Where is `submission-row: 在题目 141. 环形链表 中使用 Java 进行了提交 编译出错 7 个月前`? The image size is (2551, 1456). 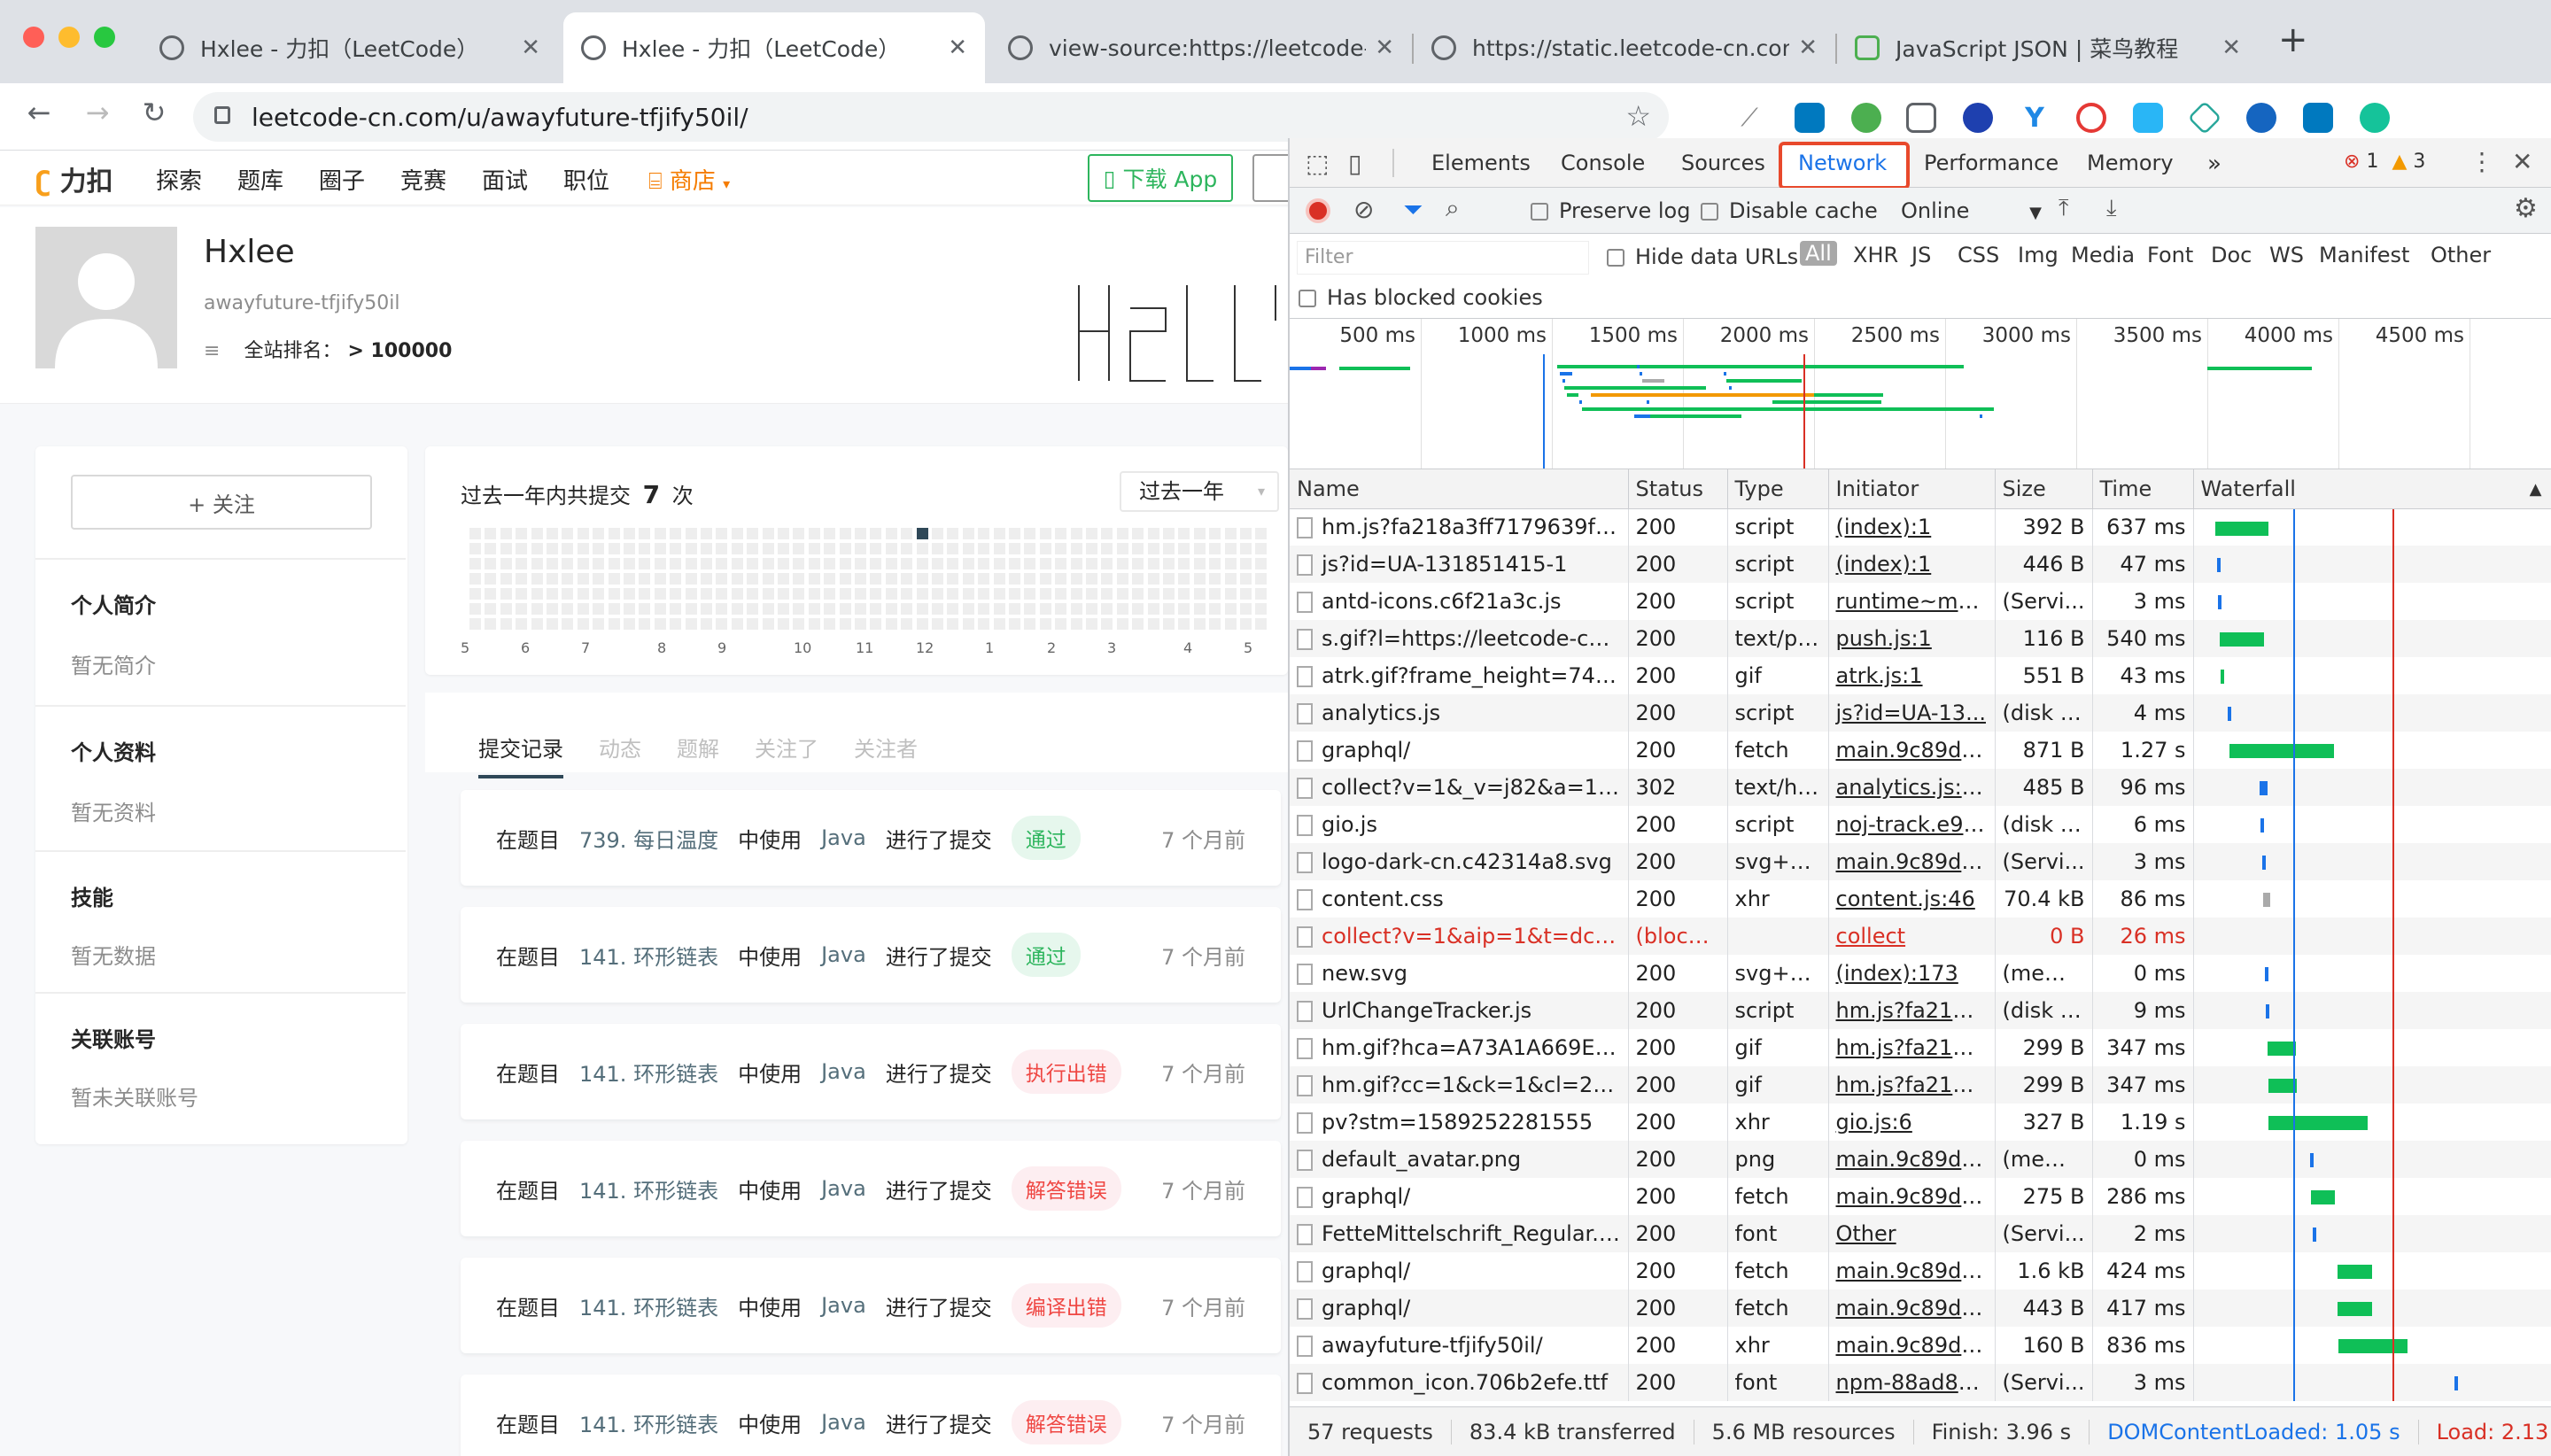
submission-row: 在题目 141. 环形链表 中使用 Java 进行了提交 编译出错 7 个月前 is located at coordinates (871, 1305).